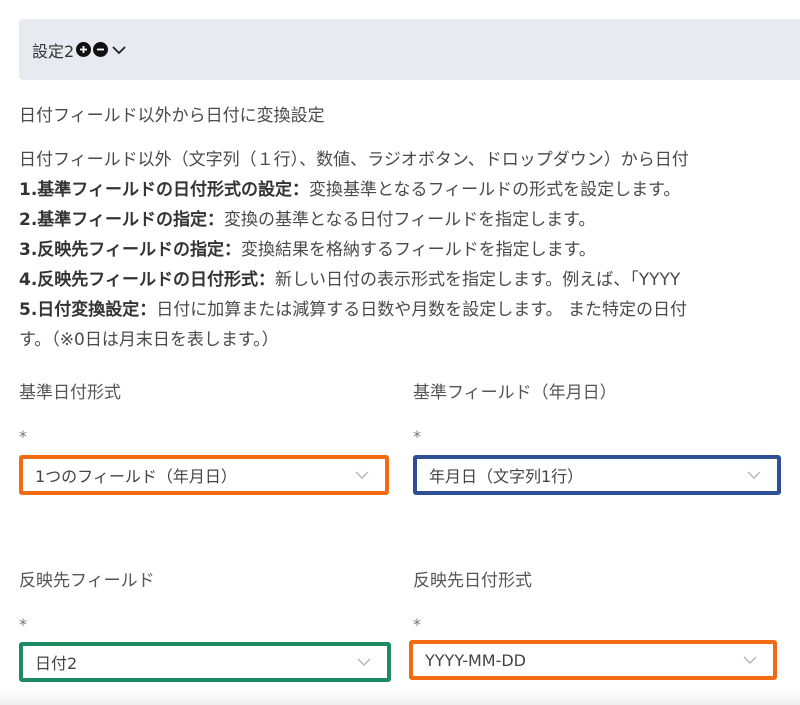 The height and width of the screenshot is (705, 800). Describe the element at coordinates (87, 581) in the screenshot. I see `target-field-label: 反映先フィールド` at that location.